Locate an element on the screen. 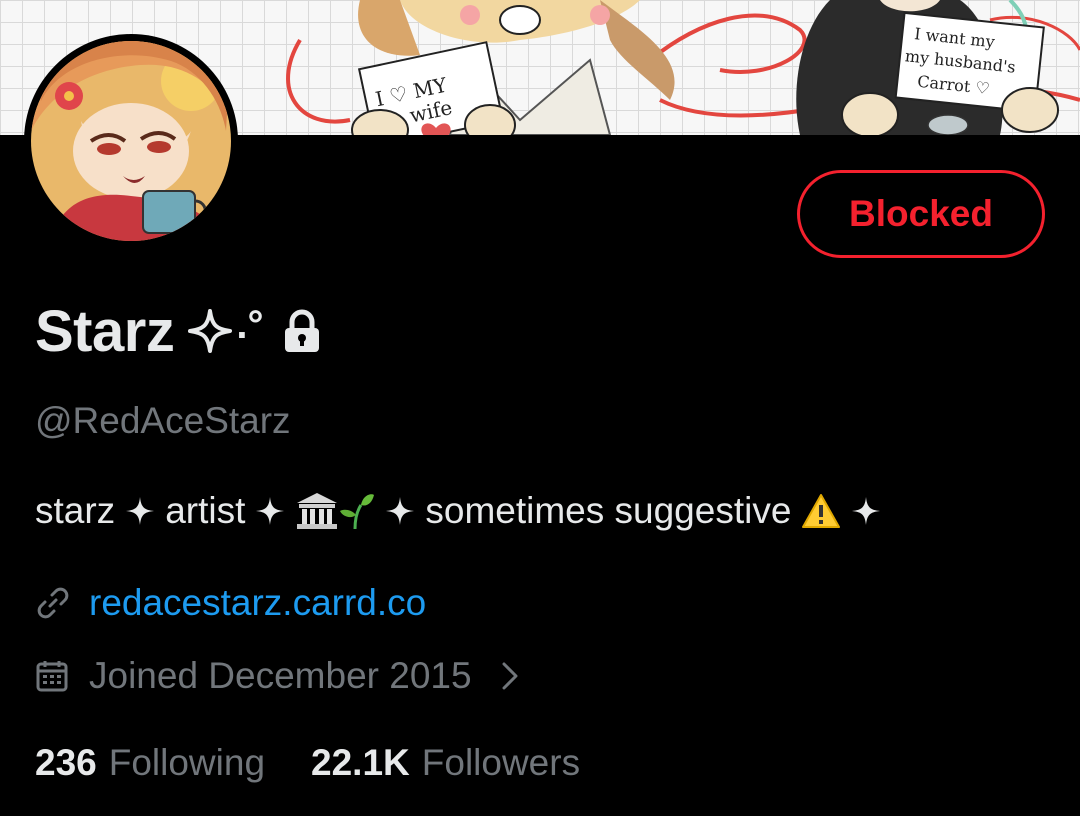 The image size is (1080, 816). profile-bio: starz artist sometimes suggestive is located at coordinates (458, 511).